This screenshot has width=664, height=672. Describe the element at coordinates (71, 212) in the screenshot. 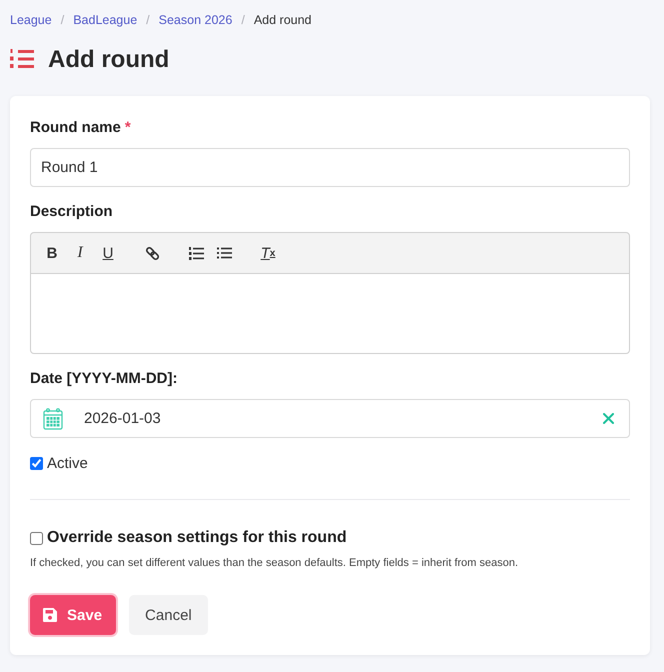

I see `field-label: Description` at that location.